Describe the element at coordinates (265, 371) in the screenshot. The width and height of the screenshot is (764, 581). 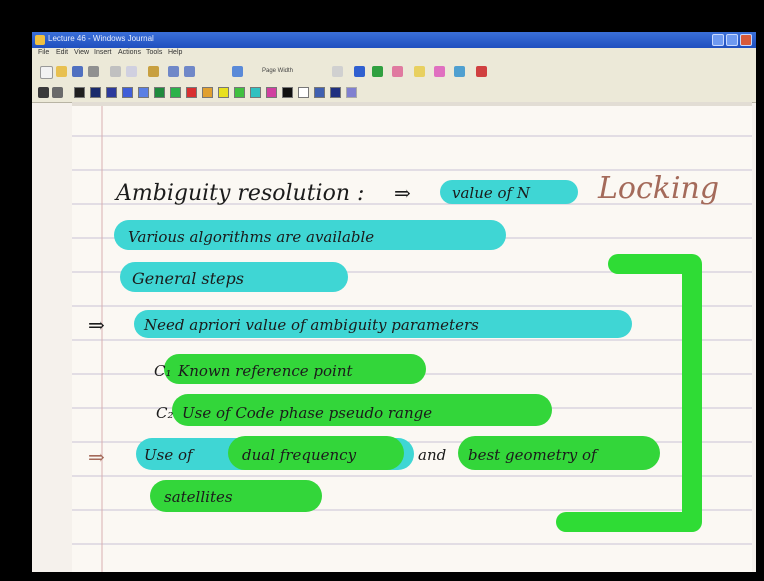
I see `line-known: Known reference point` at that location.